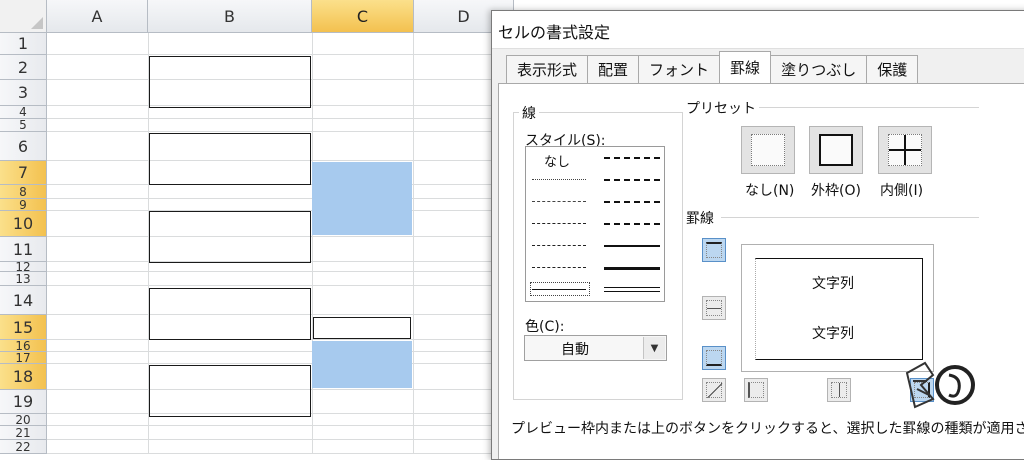 This screenshot has height=460, width=1024. I want to click on row-header-17: 17, so click(23, 358).